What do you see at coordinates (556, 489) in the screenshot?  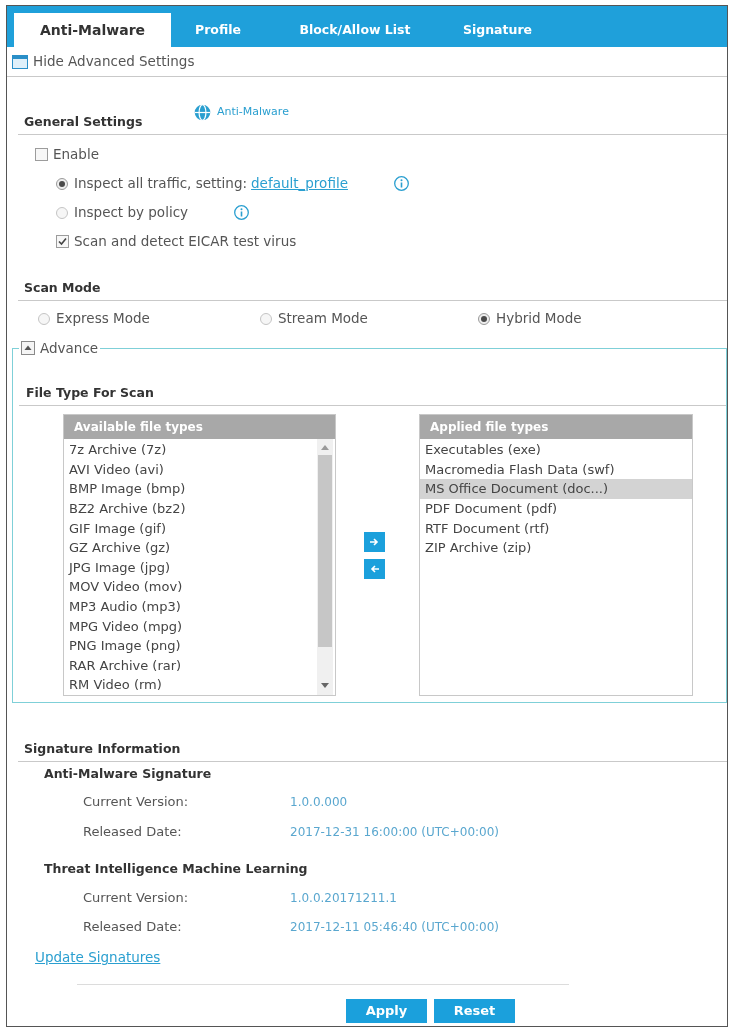 I see `list-item: MS Office Document (doc...)` at bounding box center [556, 489].